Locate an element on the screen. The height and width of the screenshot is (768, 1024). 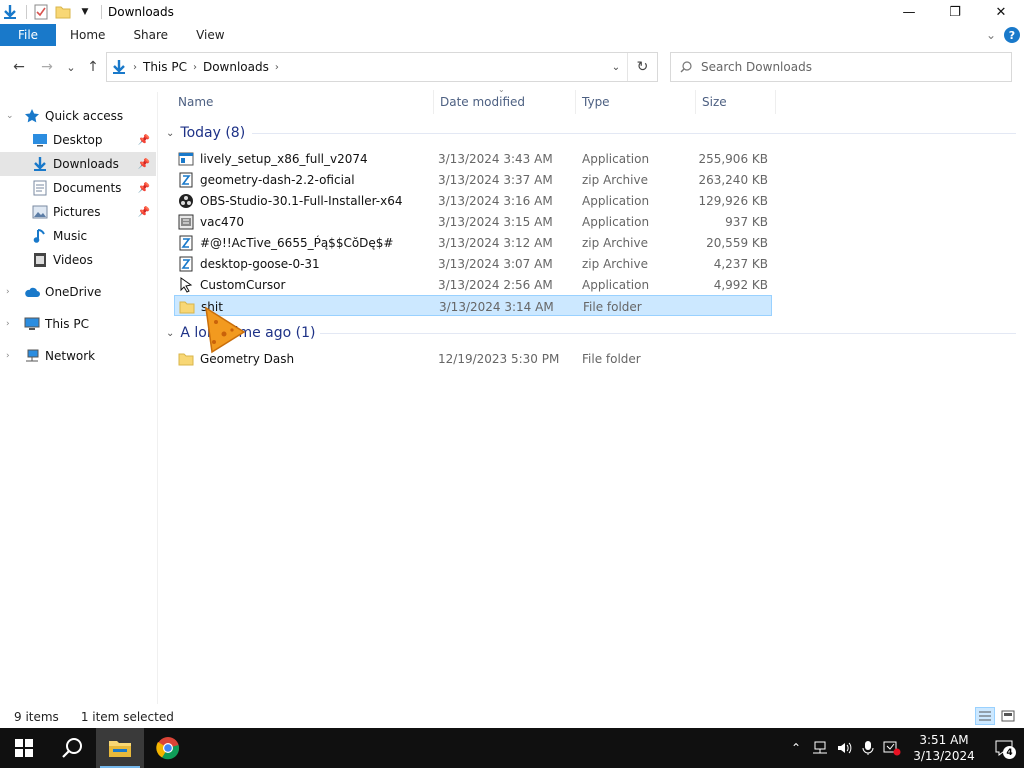
cursor-app-icon is located at coordinates (186, 284).